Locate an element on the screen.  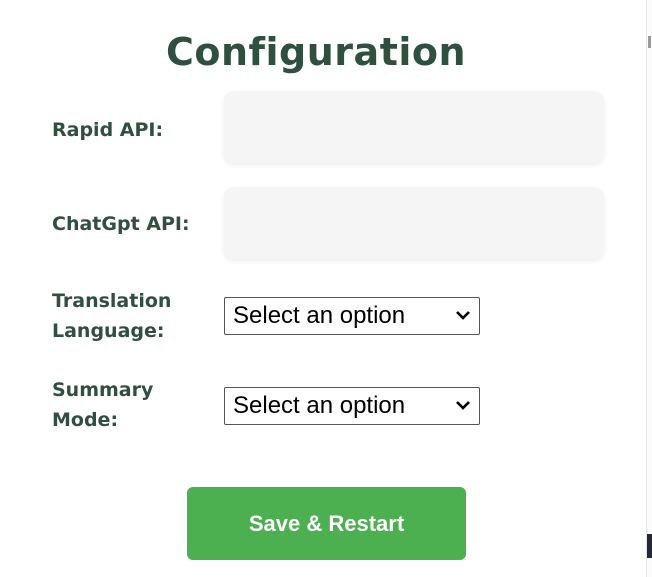
page-title: Configuration is located at coordinates (316, 52).